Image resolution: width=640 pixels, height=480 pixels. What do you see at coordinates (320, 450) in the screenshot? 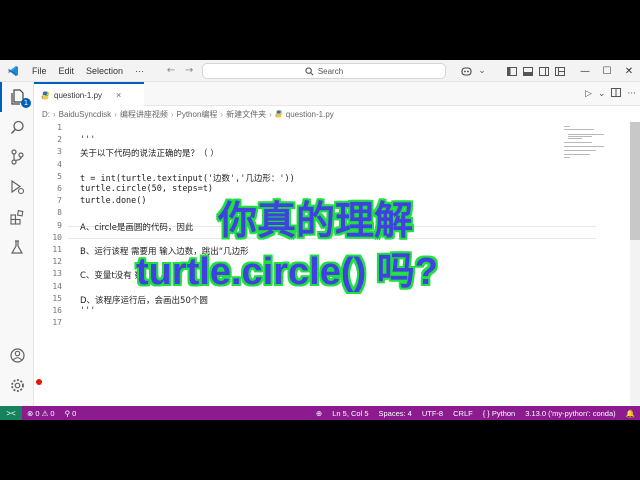
I see `letterbox-bottom` at bounding box center [320, 450].